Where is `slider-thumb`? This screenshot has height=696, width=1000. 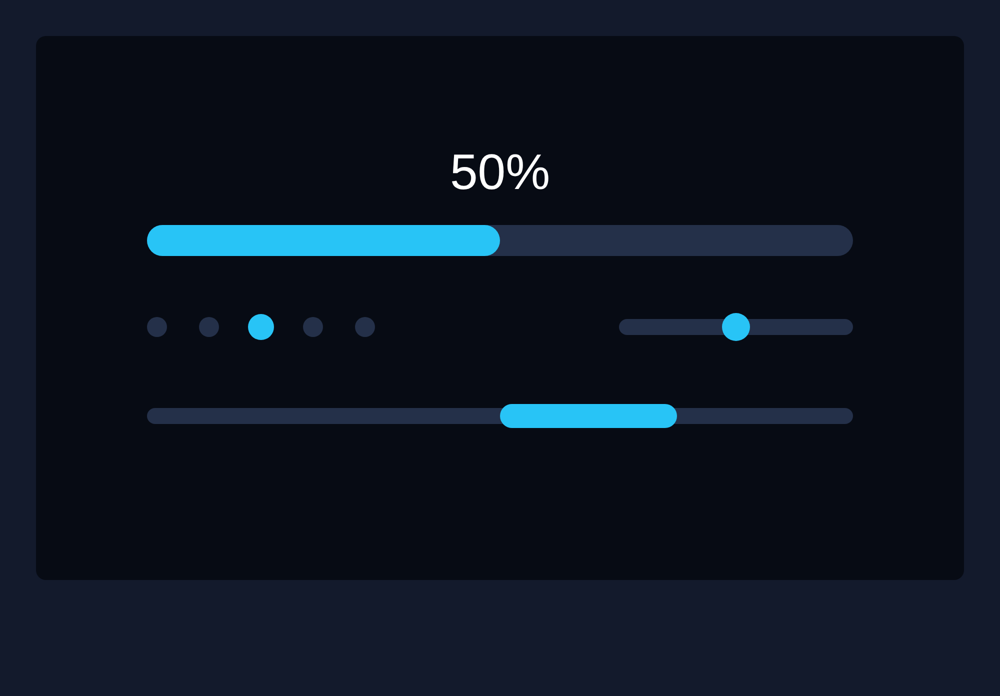 slider-thumb is located at coordinates (736, 327).